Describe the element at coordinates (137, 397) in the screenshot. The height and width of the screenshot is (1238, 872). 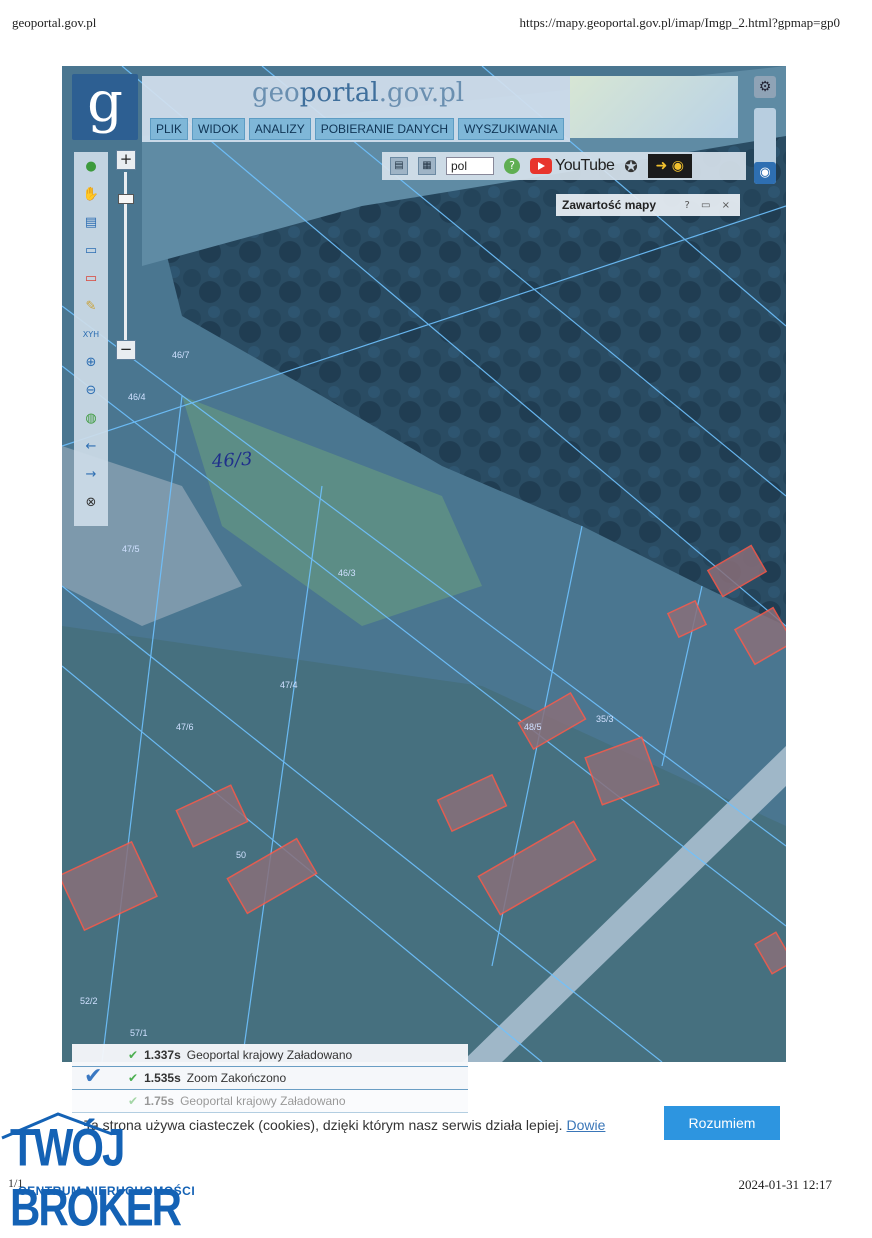
I see `parcel-label: 46/4` at that location.